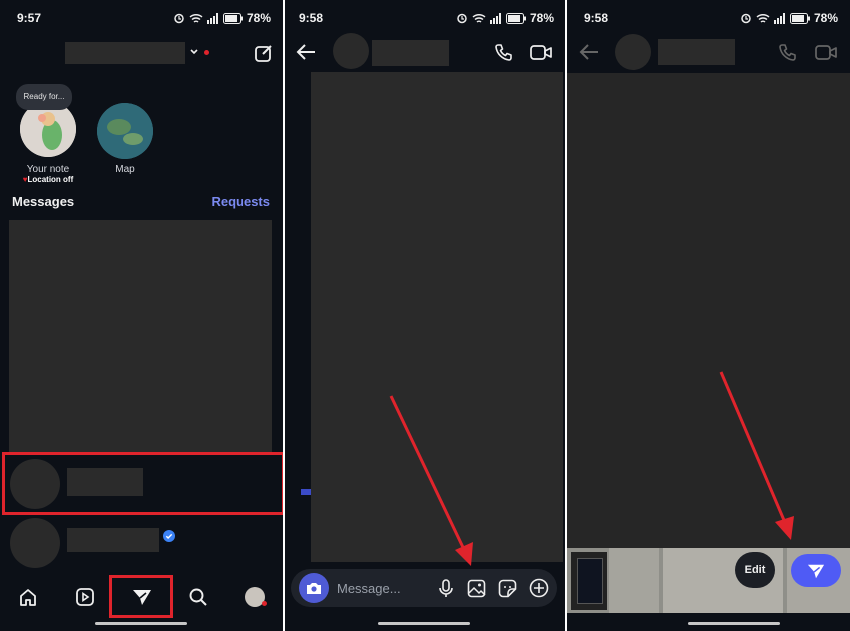  I want to click on search-icon, so click(198, 597).